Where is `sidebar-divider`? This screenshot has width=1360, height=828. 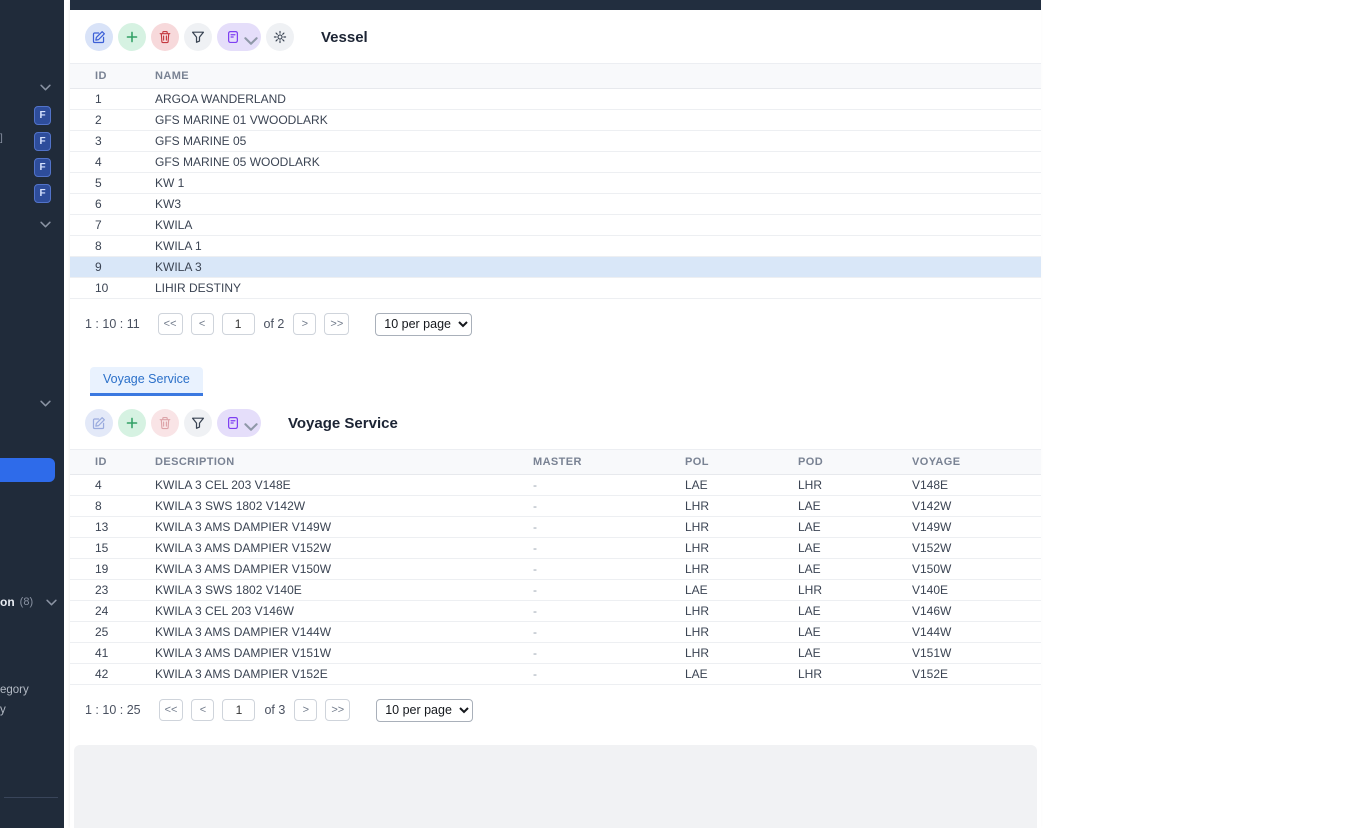
sidebar-divider is located at coordinates (31, 797).